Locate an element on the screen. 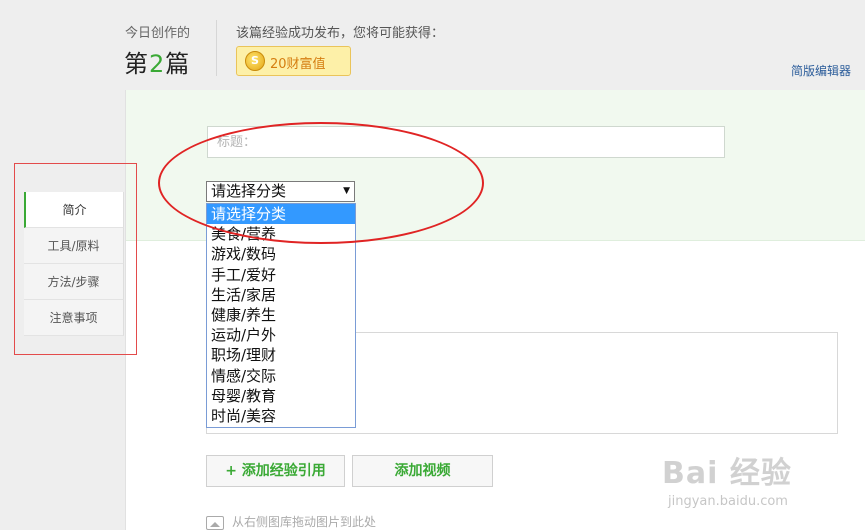 Image resolution: width=865 pixels, height=530 pixels. chevron-down-icon: ▼ is located at coordinates (346, 191).